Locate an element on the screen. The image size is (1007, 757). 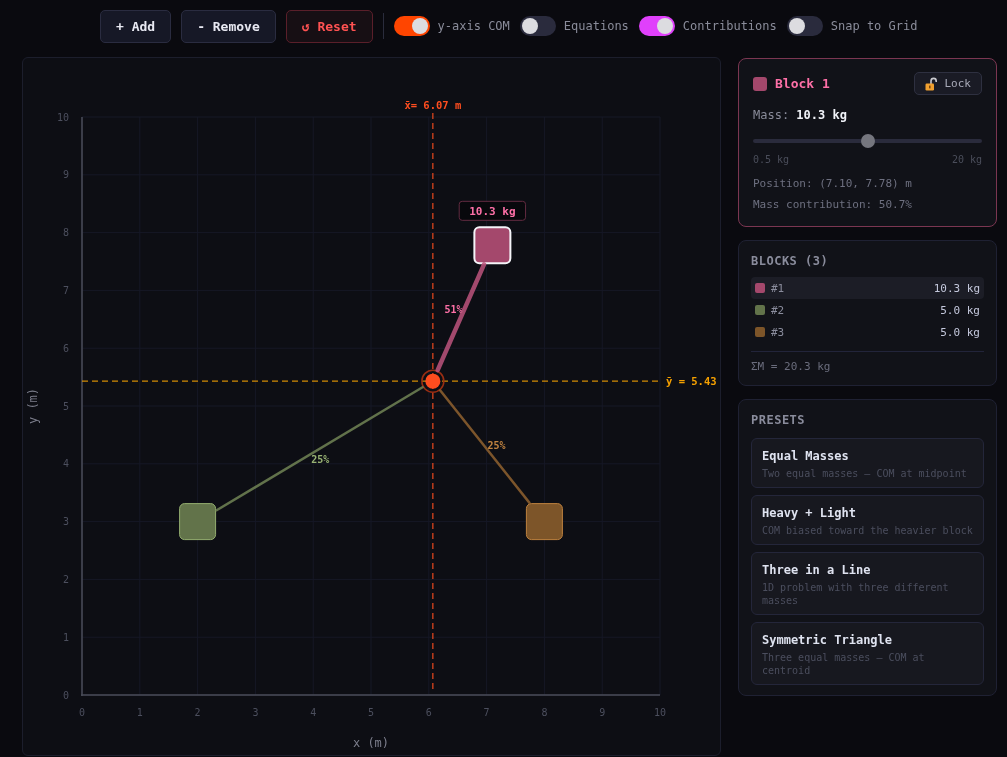
com-label: x̄= 6.07 m is located at coordinates (433, 105).